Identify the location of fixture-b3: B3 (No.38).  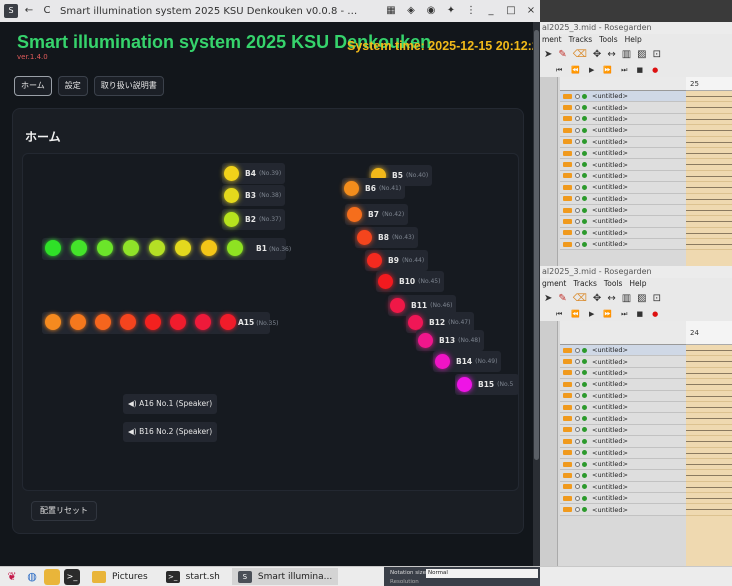
(254, 195).